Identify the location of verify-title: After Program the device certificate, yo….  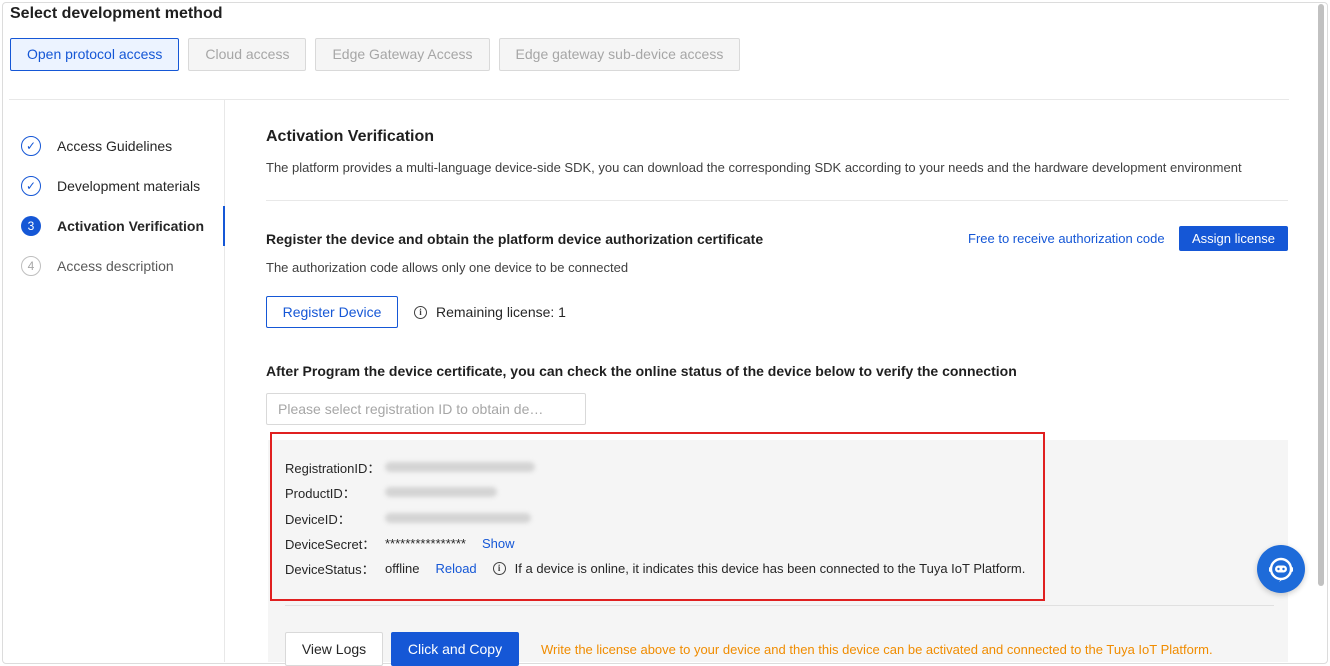
(641, 371).